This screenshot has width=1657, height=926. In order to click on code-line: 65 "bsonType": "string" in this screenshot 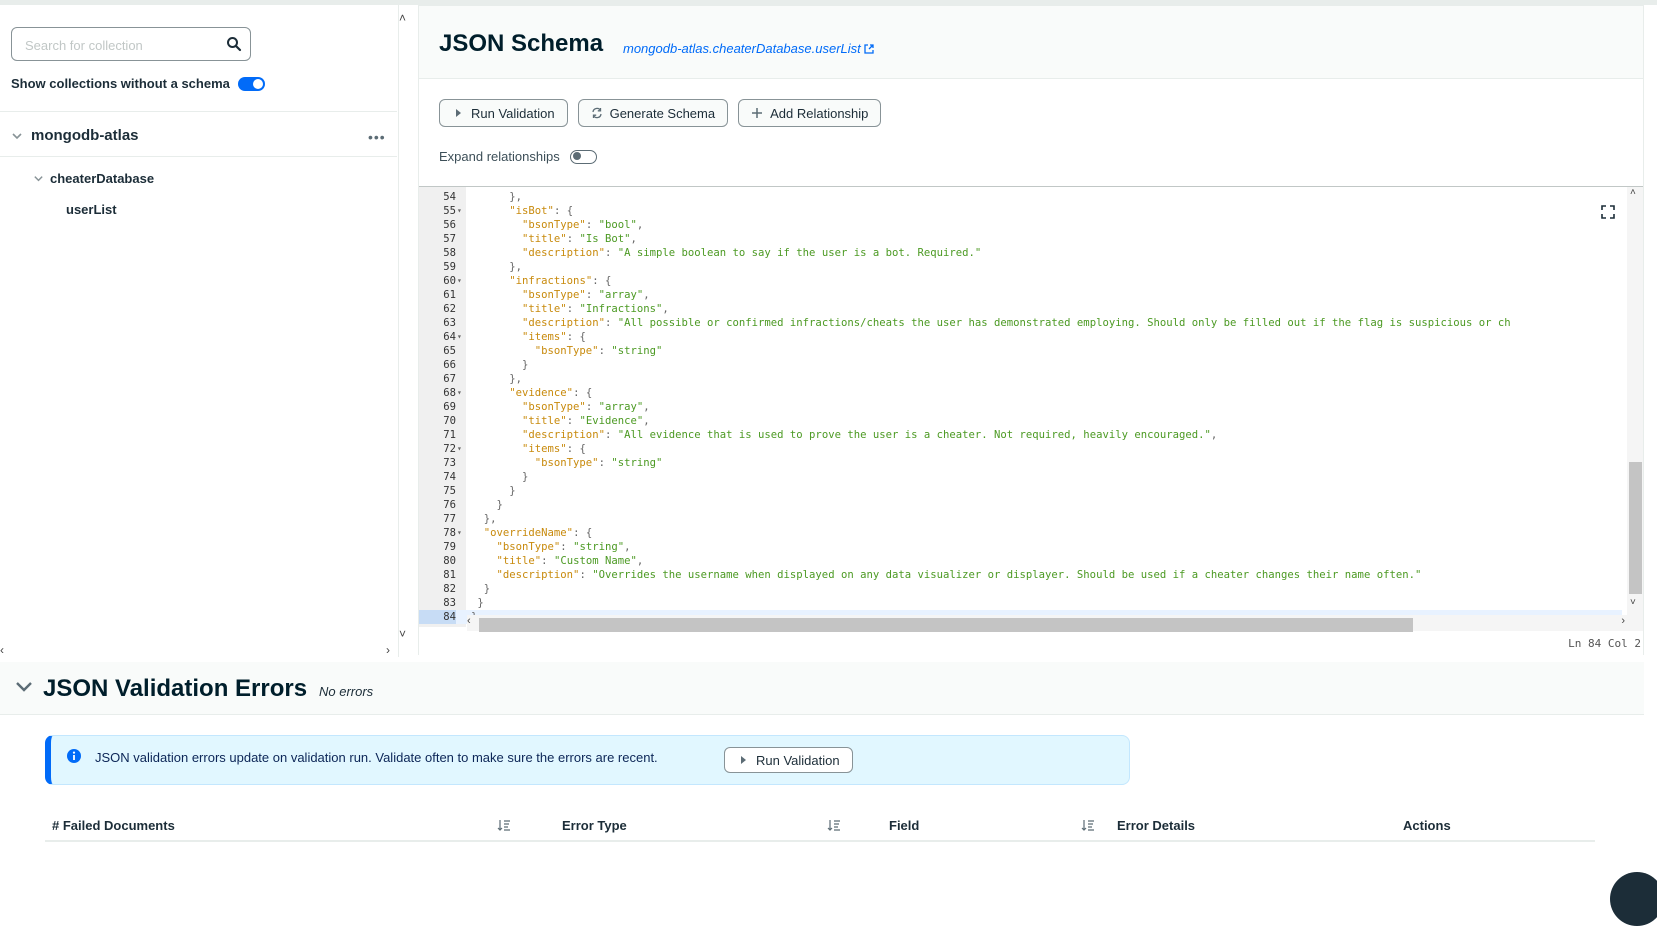, I will do `click(1020, 351)`.